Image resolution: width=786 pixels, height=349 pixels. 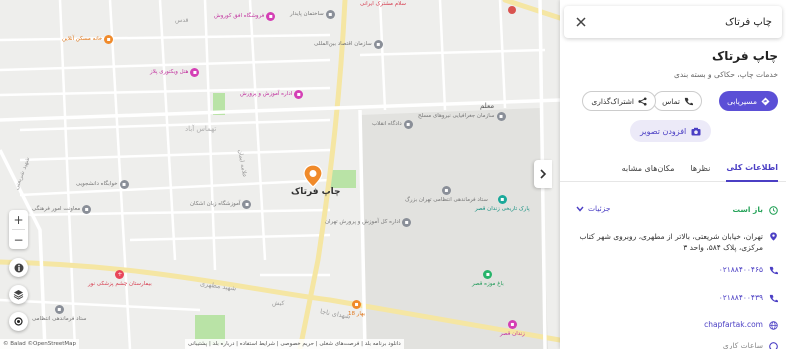 What do you see at coordinates (744, 56) in the screenshot?
I see `place-title: چاپ فرتاک` at bounding box center [744, 56].